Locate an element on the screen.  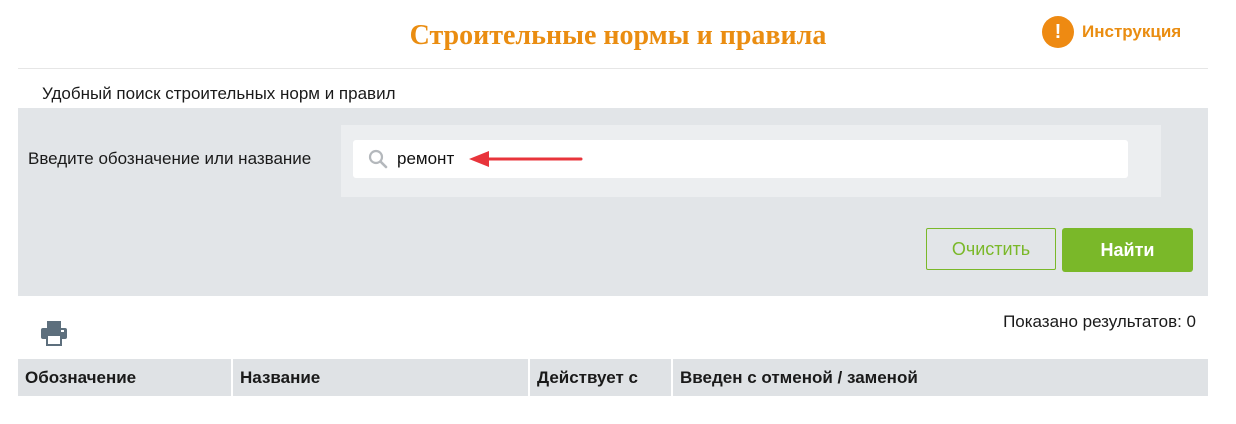
column-header-effective-from: Действует с is located at coordinates (601, 377).